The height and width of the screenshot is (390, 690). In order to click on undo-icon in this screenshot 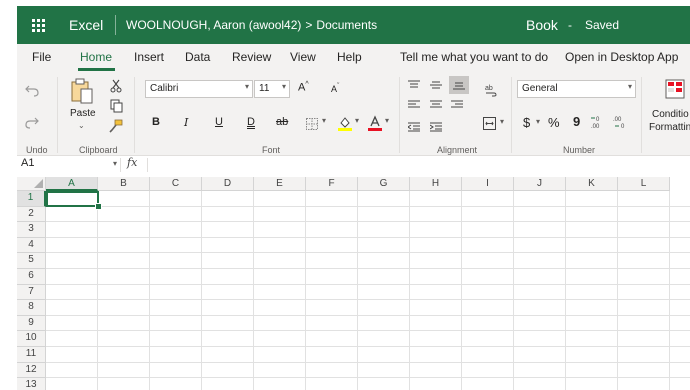, I will do `click(32, 90)`.